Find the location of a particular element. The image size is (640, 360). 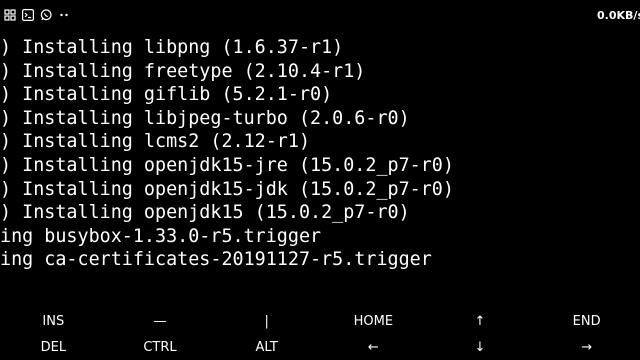

terminal-line: ) Installing openjdk15 (15.0.2_p7-r0) is located at coordinates (205, 213).